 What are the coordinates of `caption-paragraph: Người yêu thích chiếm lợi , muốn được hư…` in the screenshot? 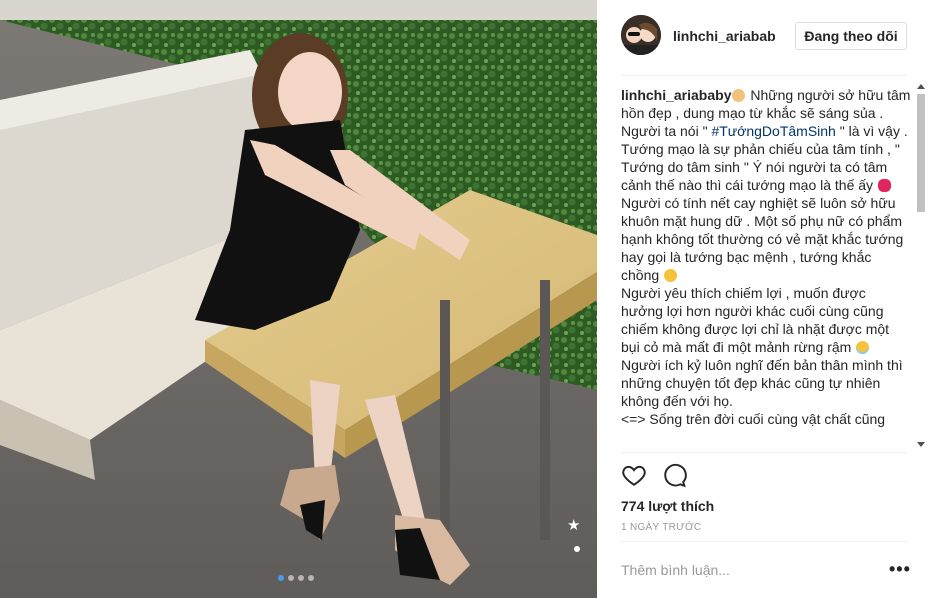 It's located at (766, 320).